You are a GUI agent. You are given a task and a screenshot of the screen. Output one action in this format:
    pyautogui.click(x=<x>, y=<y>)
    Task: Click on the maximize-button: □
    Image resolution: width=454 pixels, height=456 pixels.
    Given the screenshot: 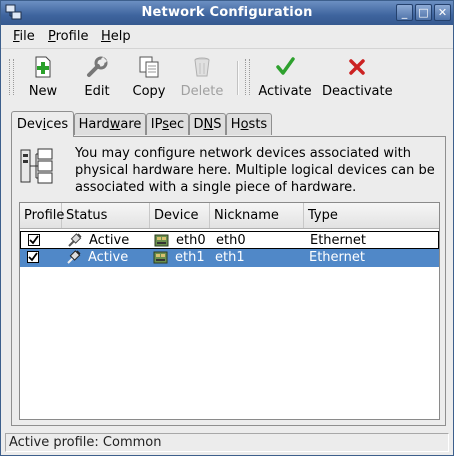 What is the action you would take?
    pyautogui.click(x=423, y=12)
    